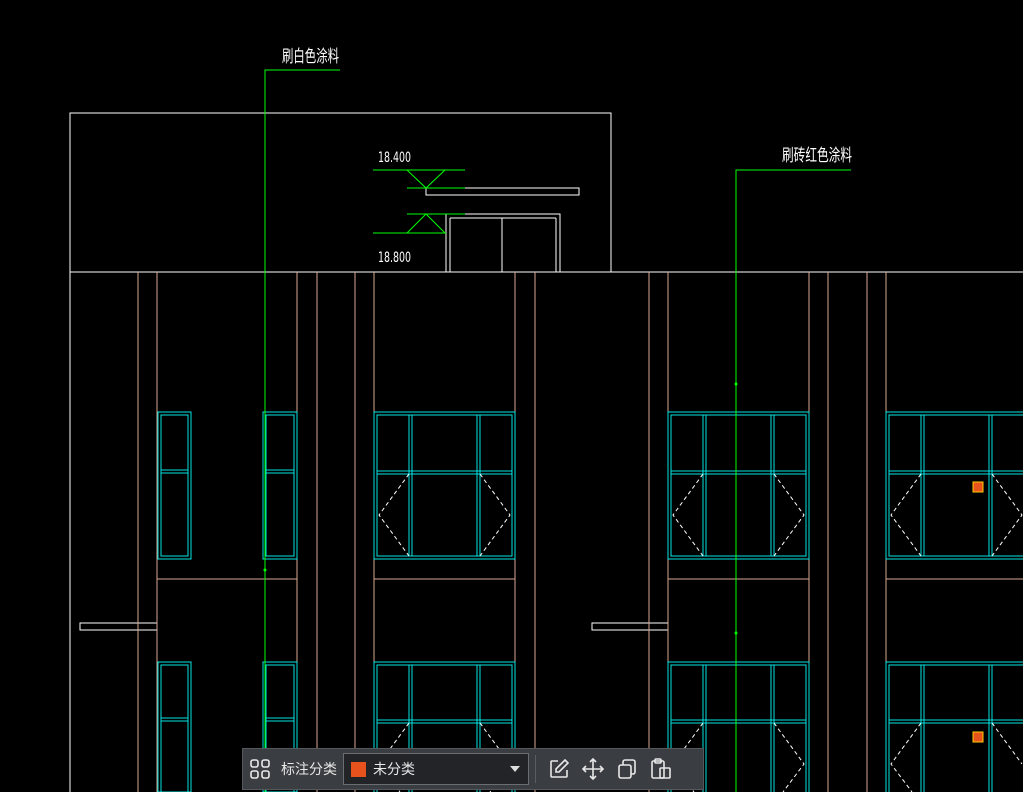 Image resolution: width=1023 pixels, height=792 pixels. I want to click on edit-button, so click(559, 769).